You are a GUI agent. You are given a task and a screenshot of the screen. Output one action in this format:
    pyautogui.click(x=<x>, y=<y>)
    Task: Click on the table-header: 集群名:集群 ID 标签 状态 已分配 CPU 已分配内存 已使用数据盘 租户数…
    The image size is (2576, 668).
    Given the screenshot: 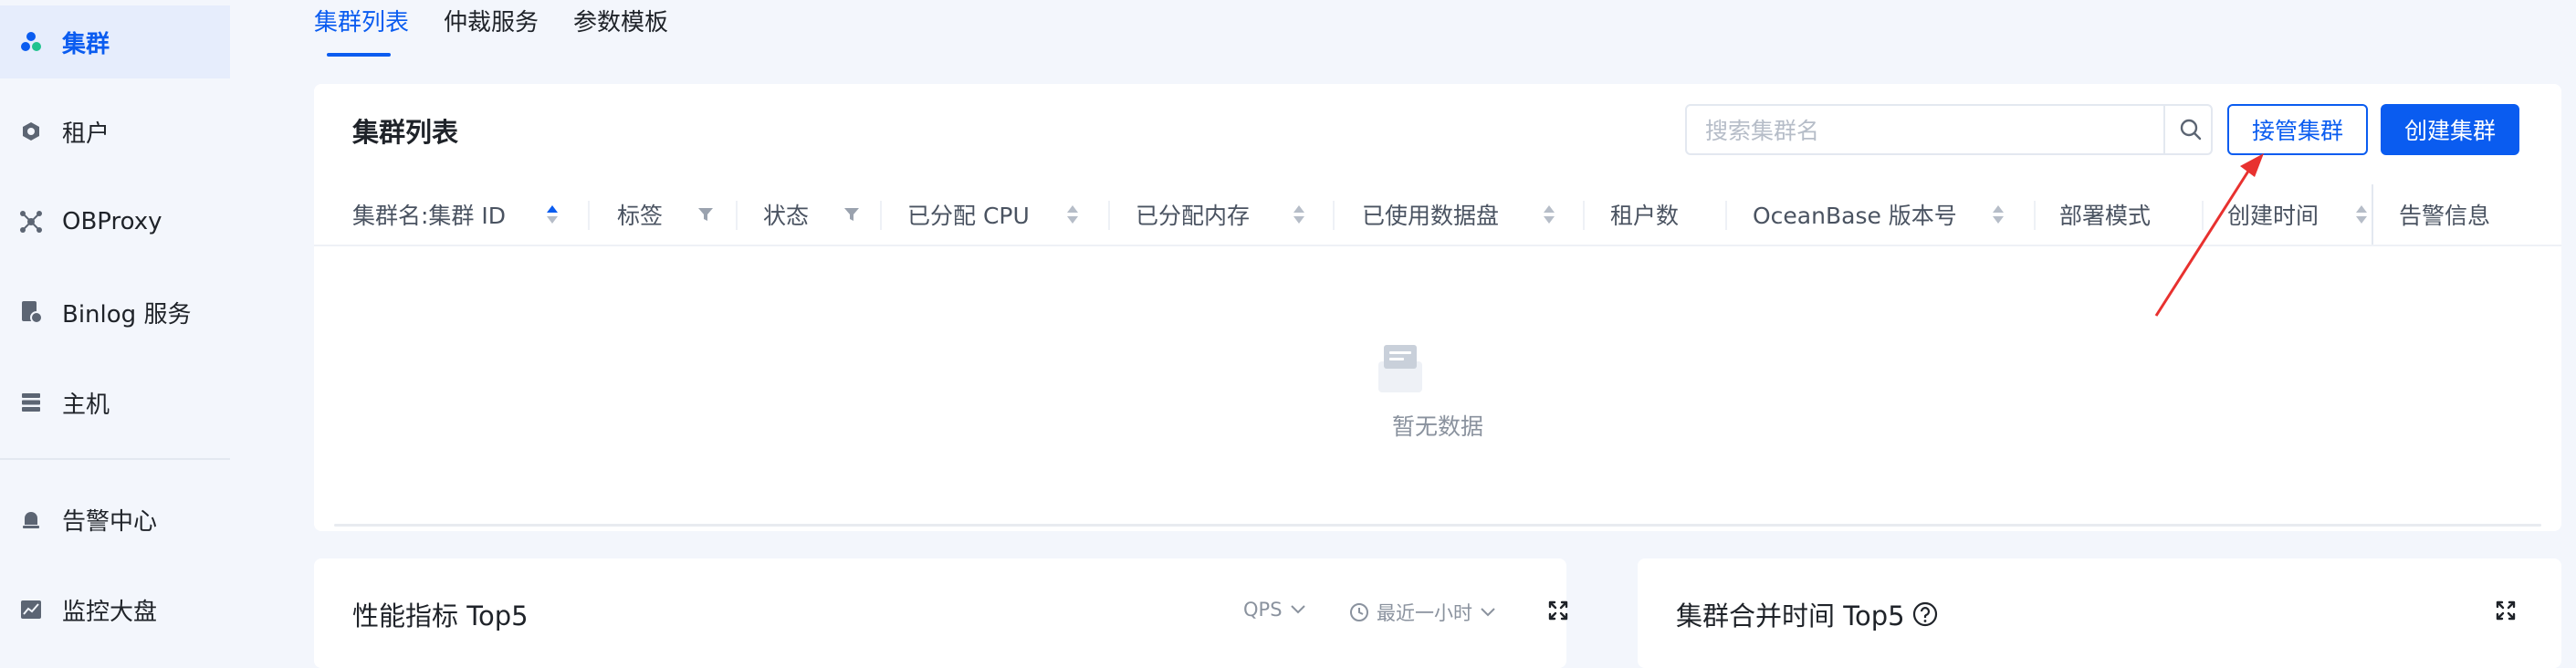 What is the action you would take?
    pyautogui.click(x=1437, y=215)
    